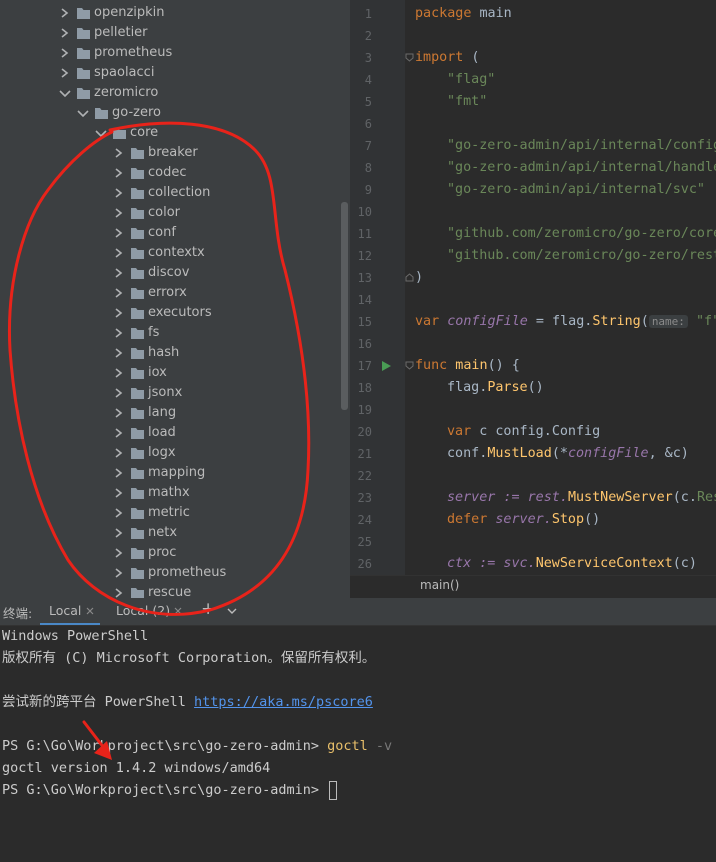 This screenshot has height=862, width=716. Describe the element at coordinates (170, 273) in the screenshot. I see `tree-item: discov` at that location.